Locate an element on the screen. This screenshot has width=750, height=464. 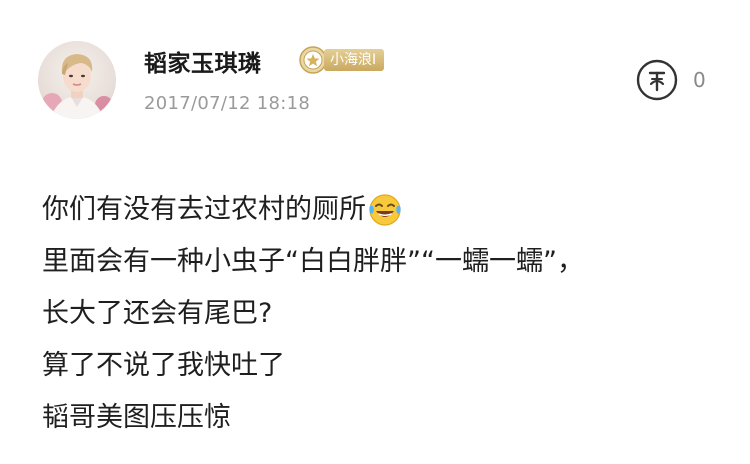
badge-label: 小海浪Ⅰ is located at coordinates (354, 60).